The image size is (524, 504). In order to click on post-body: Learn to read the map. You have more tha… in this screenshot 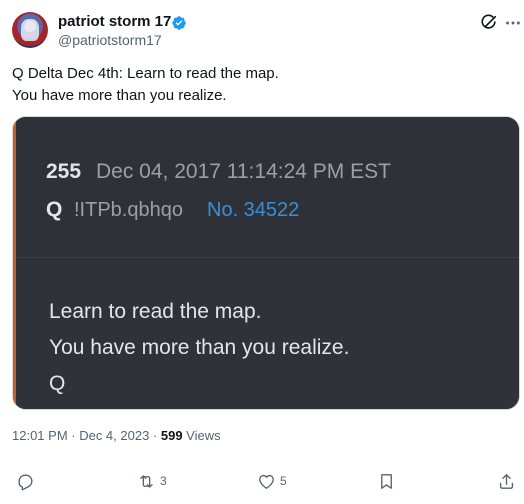, I will do `click(199, 348)`.